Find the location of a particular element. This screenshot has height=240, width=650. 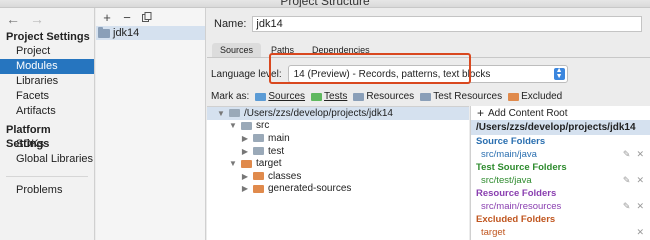

tab-divider is located at coordinates (428, 57).